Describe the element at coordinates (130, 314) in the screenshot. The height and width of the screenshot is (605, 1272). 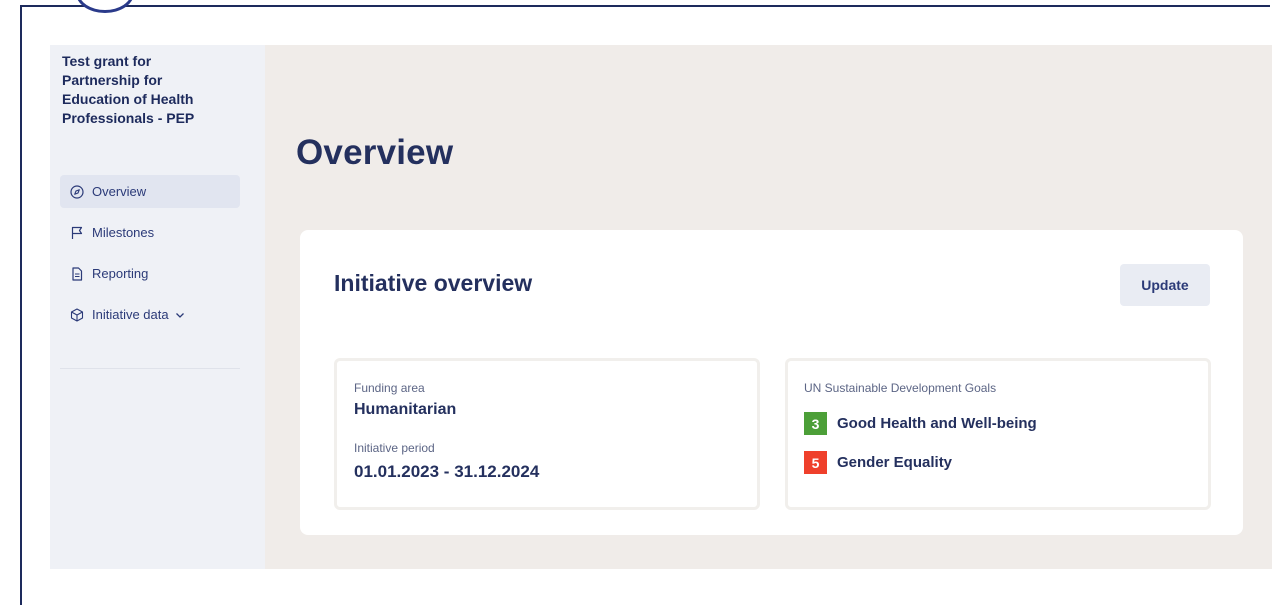
I see `sidebar-item-label: Initiative data` at that location.